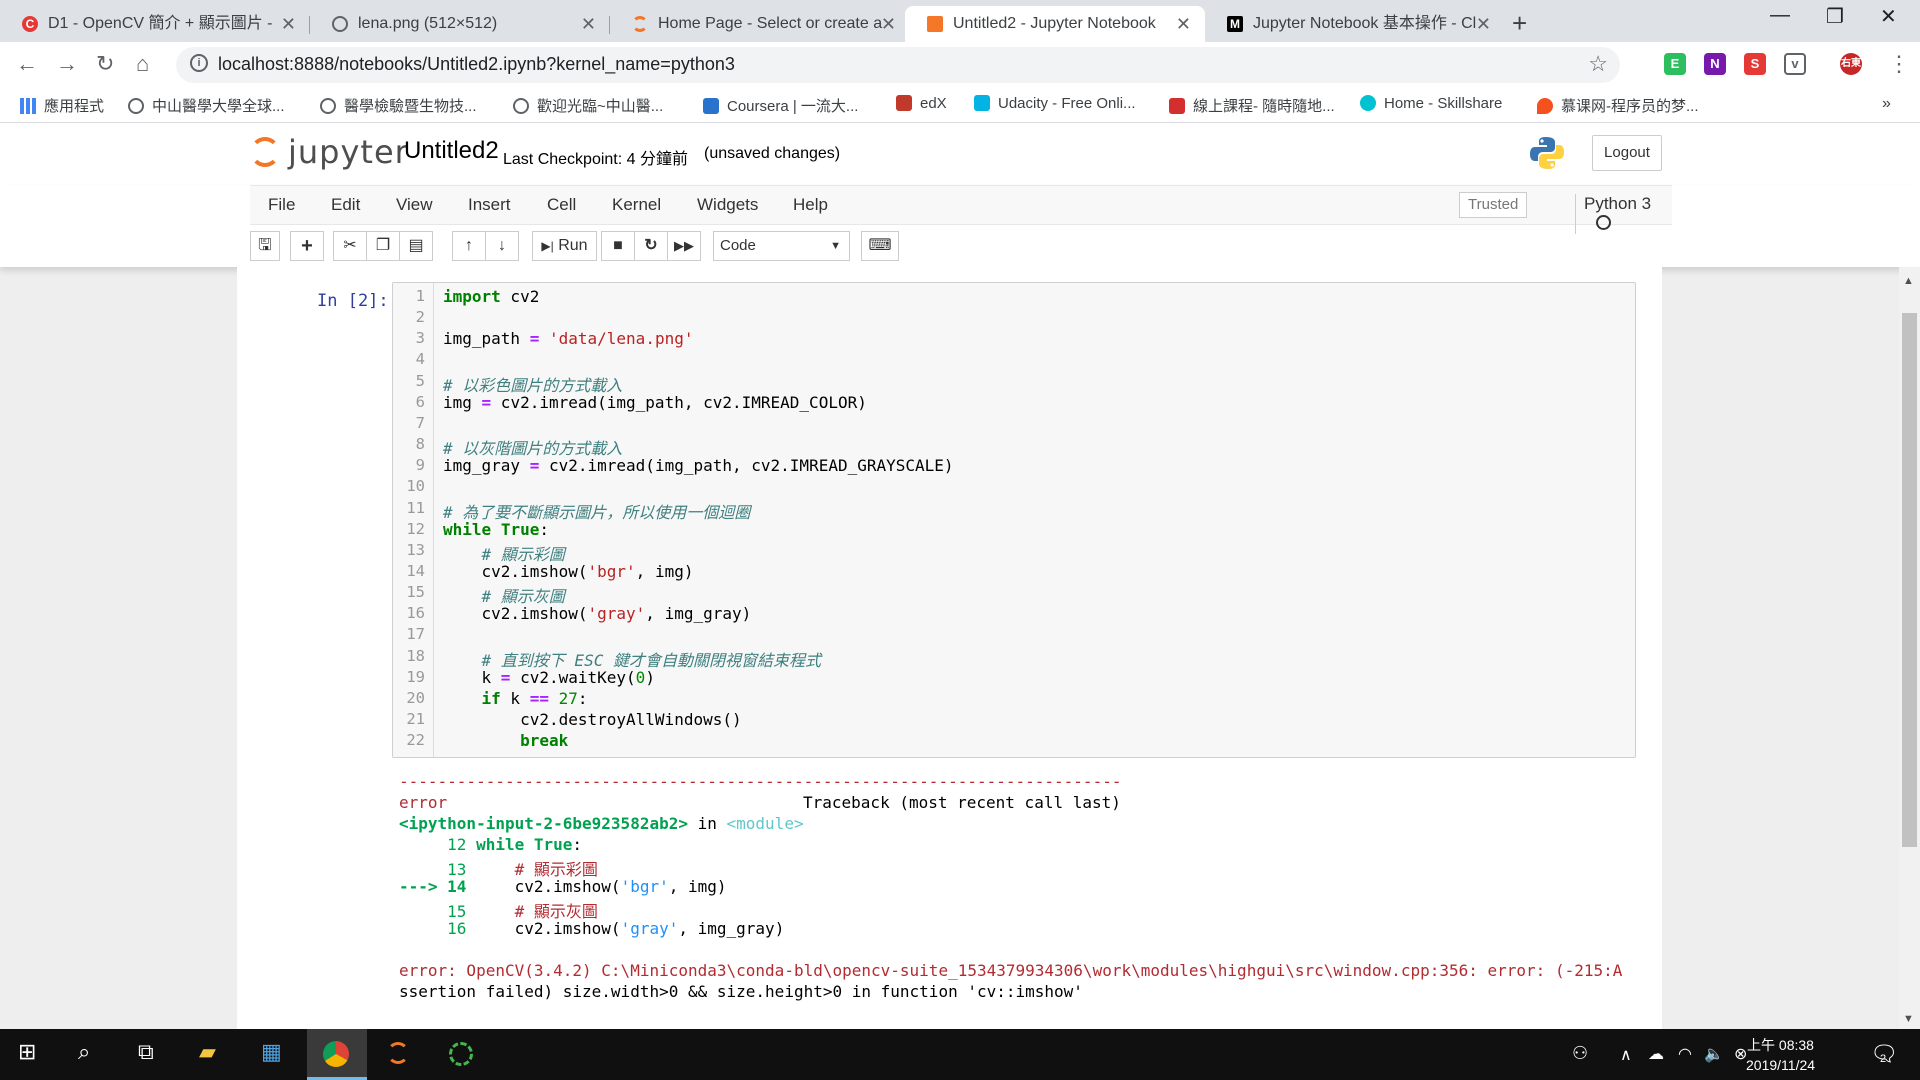  What do you see at coordinates (399, 1054) in the screenshot?
I see `jupyter-app` at bounding box center [399, 1054].